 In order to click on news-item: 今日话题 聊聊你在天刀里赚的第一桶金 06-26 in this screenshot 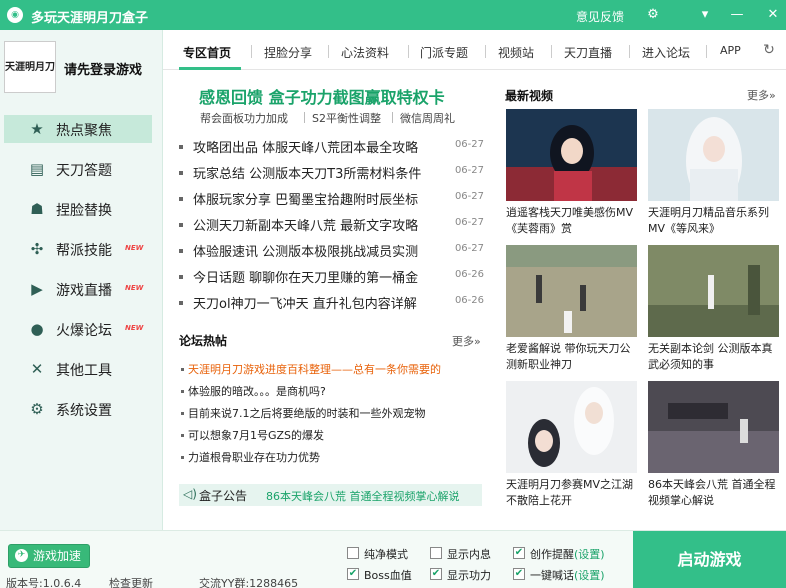, I will do `click(331, 278)`.